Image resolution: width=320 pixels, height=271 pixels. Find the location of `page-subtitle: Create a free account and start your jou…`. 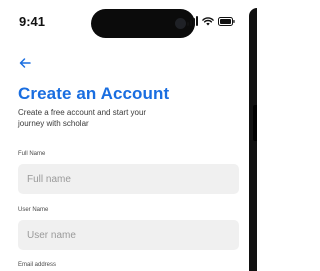

page-subtitle: Create a free account and start your jou… is located at coordinates (82, 118).